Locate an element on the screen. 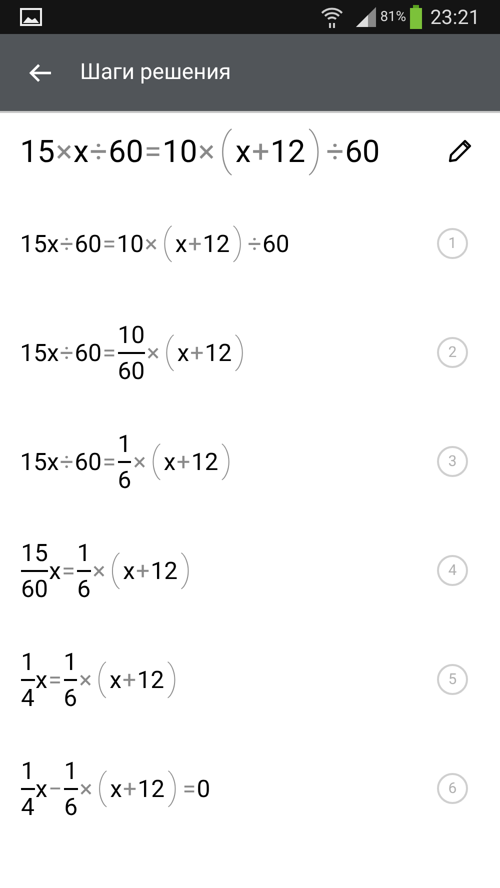 The image size is (500, 888). signal-icon is located at coordinates (366, 17).